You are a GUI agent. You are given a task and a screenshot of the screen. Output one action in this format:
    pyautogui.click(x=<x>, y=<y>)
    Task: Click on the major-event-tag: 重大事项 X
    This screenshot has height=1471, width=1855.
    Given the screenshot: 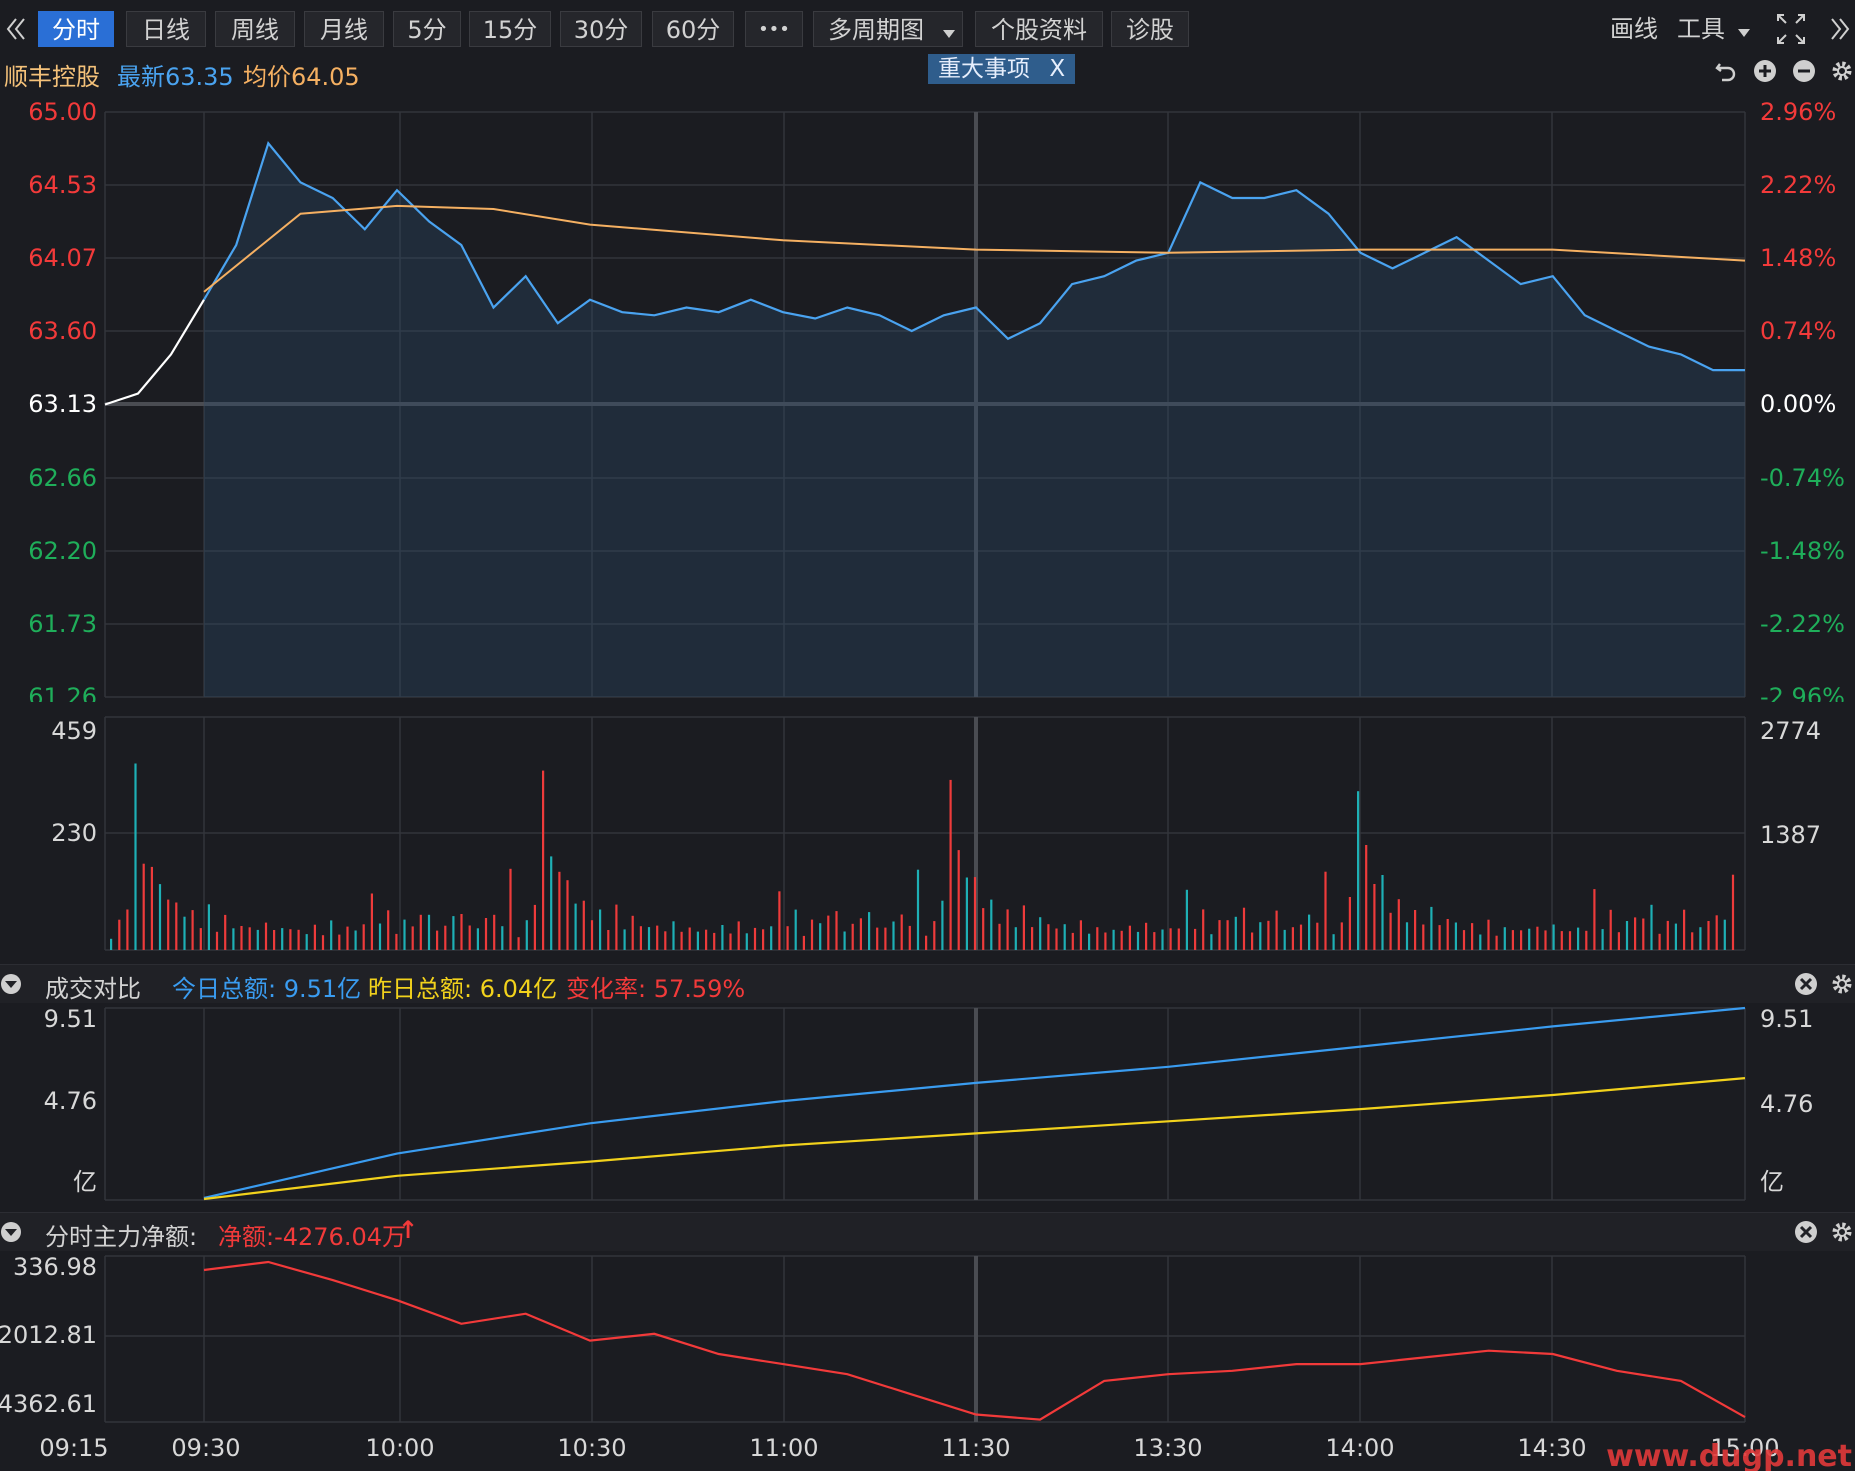 What is the action you would take?
    pyautogui.click(x=1002, y=69)
    